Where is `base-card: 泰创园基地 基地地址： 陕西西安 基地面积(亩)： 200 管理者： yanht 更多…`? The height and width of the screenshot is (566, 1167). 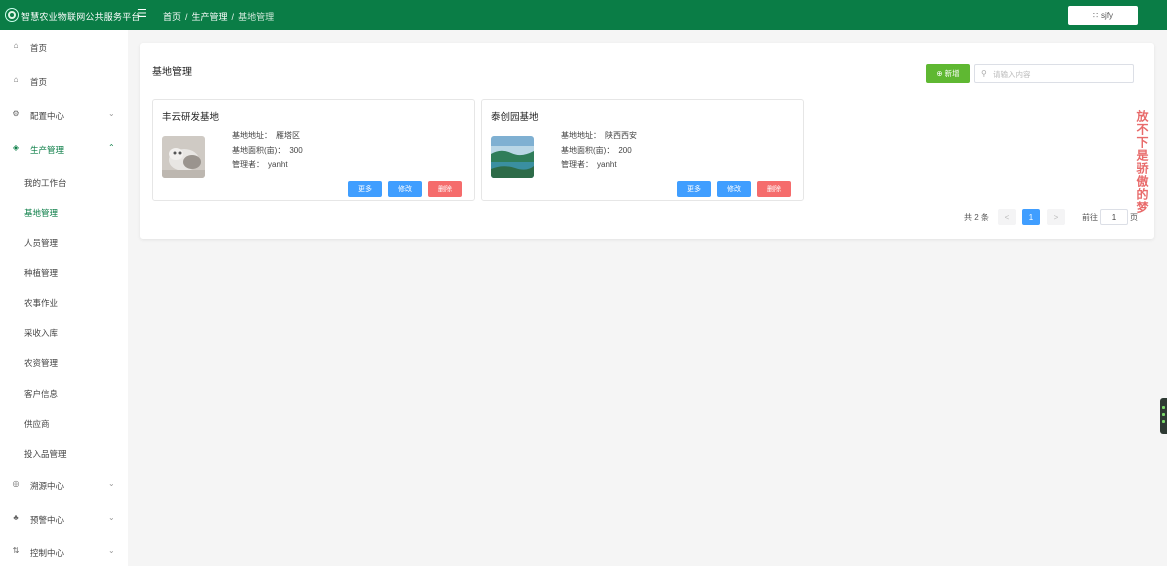
base-card: 泰创园基地 基地地址： 陕西西安 基地面积(亩)： 200 管理者： yanht 更多… is located at coordinates (642, 150).